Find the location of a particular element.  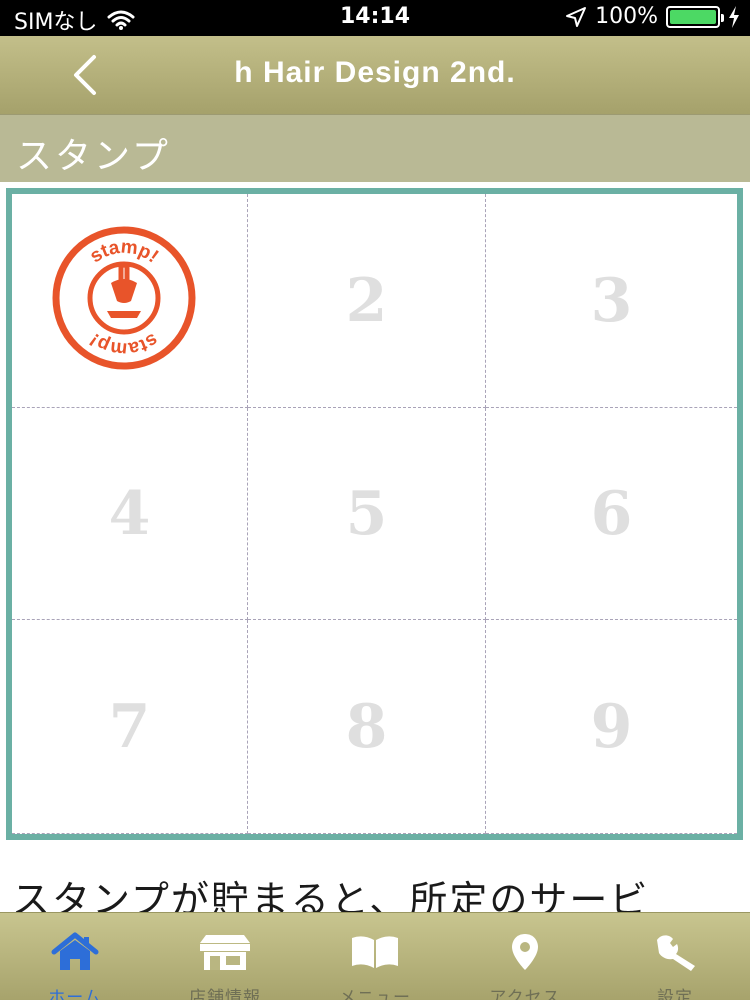

battery-tip is located at coordinates (722, 17).